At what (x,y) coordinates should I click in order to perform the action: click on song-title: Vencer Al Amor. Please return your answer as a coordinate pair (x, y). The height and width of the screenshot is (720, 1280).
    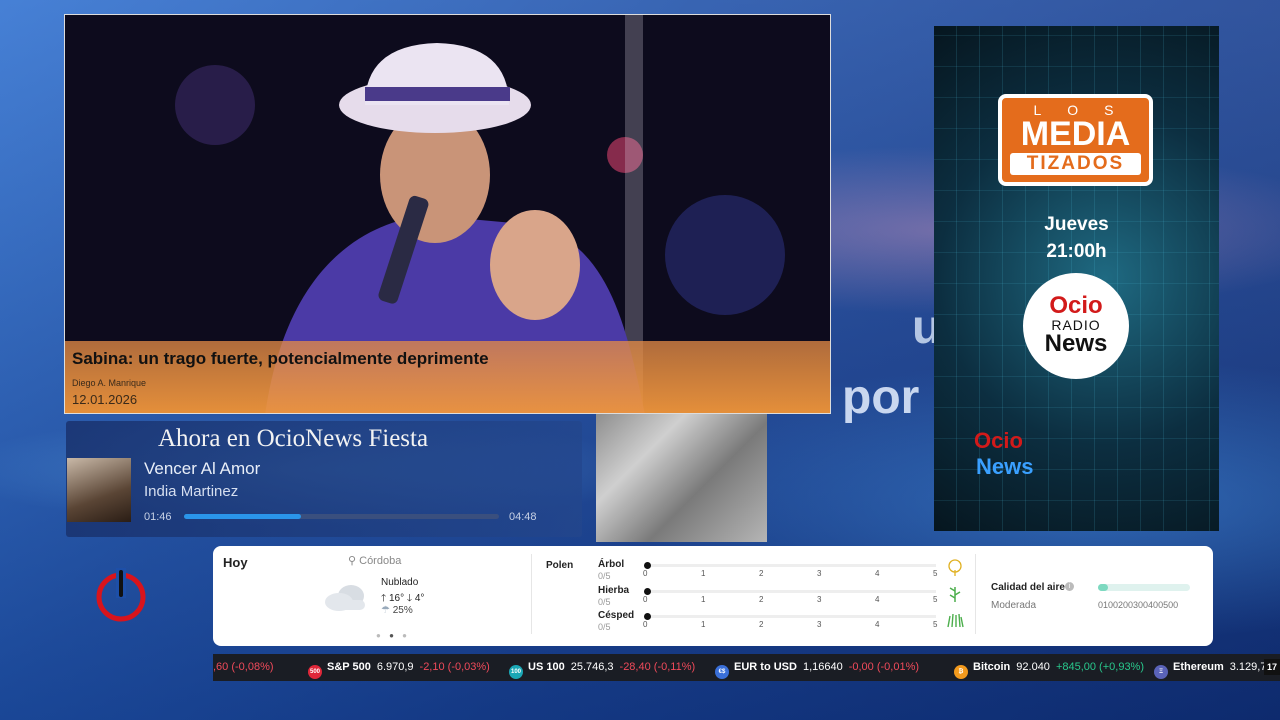
    Looking at the image, I should click on (202, 468).